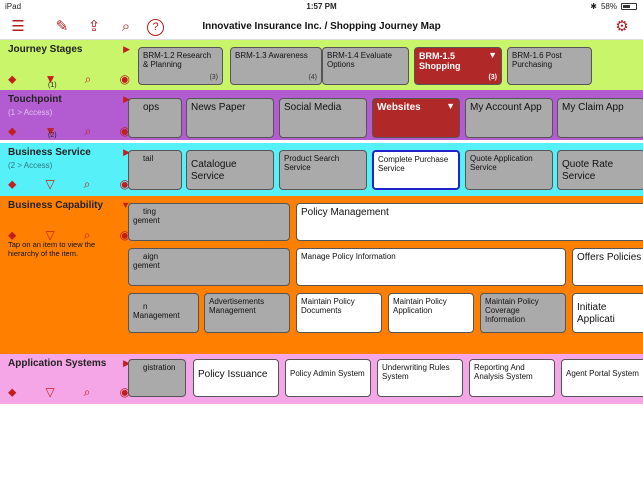 This screenshot has width=643, height=482. I want to click on capability-card: Maintain Policy Documents, so click(339, 313).